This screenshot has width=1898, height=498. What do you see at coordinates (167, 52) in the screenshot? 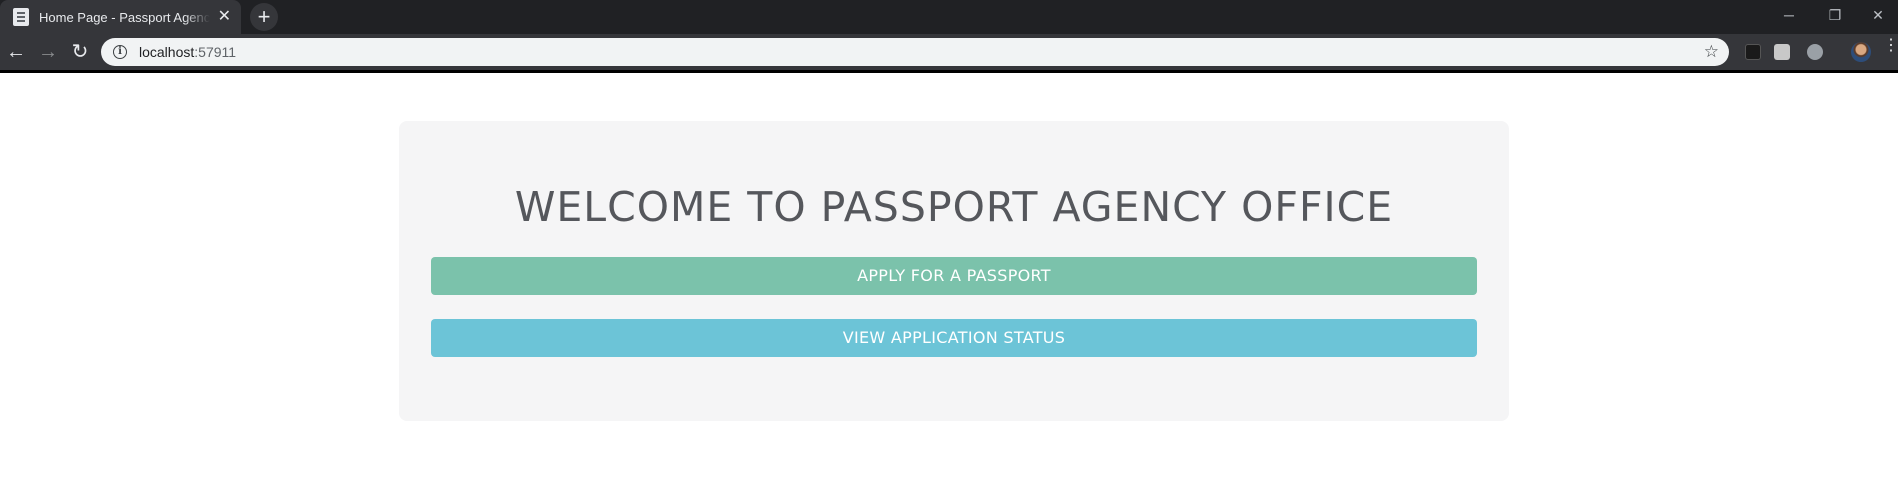
I see `url-host: localhost` at bounding box center [167, 52].